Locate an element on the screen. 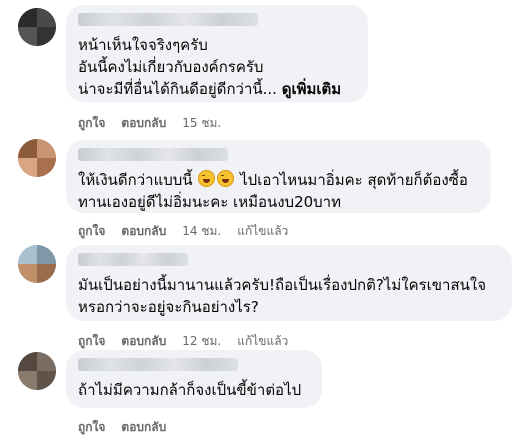  comment-actions: ถูกใจ ตอบกลับ is located at coordinates (122, 427).